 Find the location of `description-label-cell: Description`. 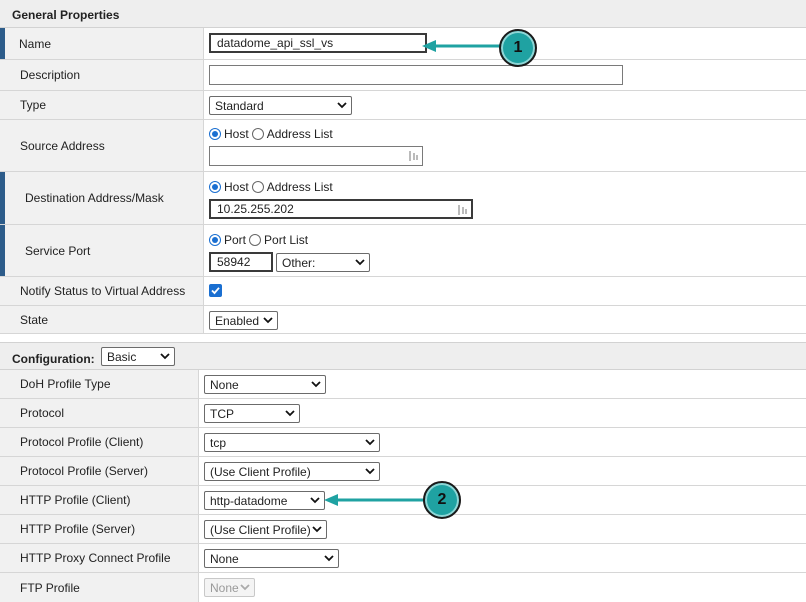

description-label-cell: Description is located at coordinates (102, 75).